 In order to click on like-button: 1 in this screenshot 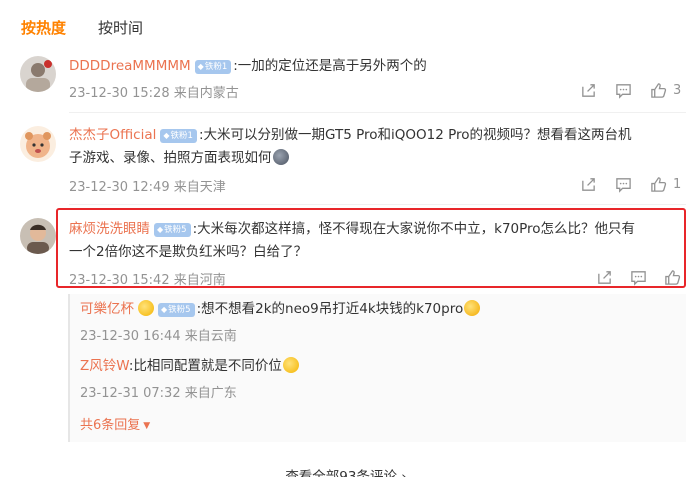, I will do `click(665, 184)`.